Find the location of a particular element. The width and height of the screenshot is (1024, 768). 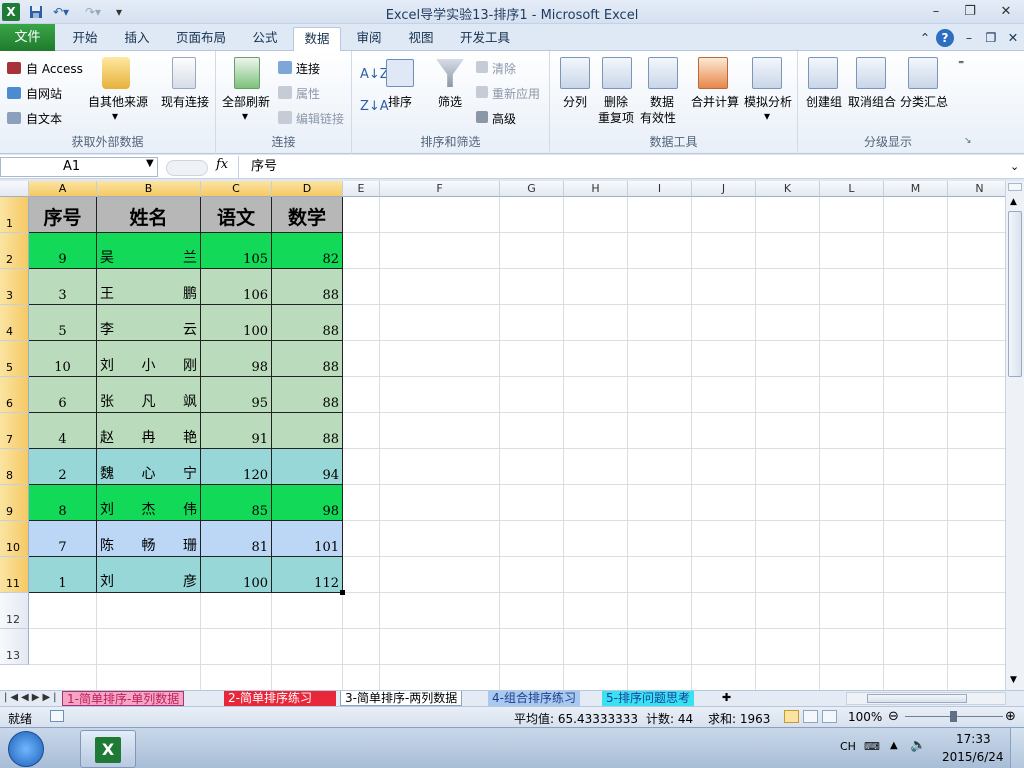

zoom-in-icon: ⊕ is located at coordinates (1010, 716).